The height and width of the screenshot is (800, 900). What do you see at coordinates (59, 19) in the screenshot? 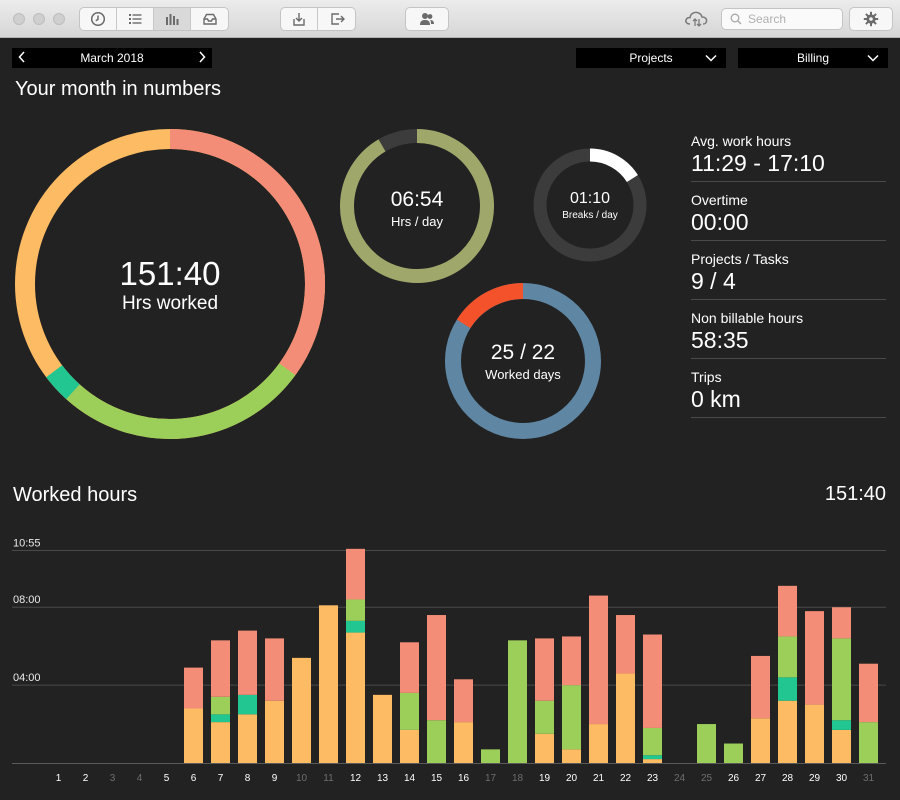
I see `zoom-window-button` at bounding box center [59, 19].